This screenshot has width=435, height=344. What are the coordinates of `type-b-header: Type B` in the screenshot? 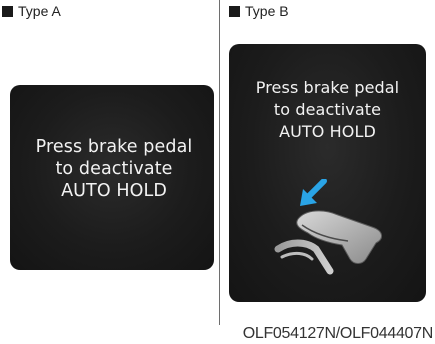 It's located at (259, 11).